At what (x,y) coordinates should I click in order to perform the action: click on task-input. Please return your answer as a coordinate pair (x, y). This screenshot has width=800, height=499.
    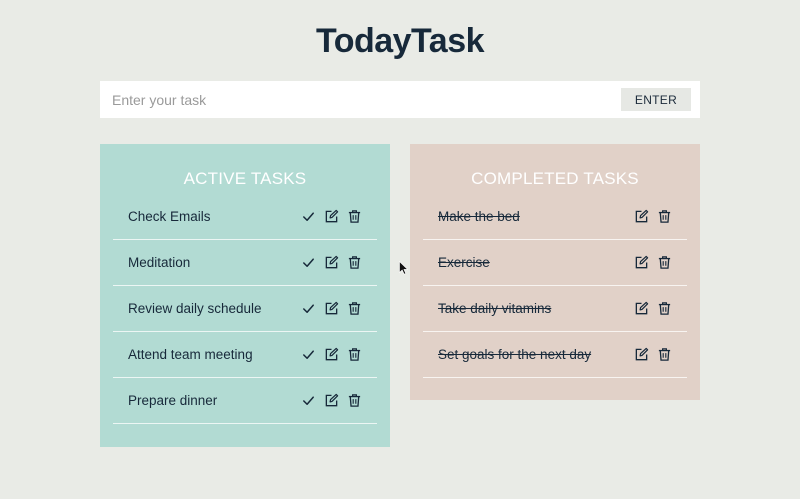
    Looking at the image, I should click on (360, 99).